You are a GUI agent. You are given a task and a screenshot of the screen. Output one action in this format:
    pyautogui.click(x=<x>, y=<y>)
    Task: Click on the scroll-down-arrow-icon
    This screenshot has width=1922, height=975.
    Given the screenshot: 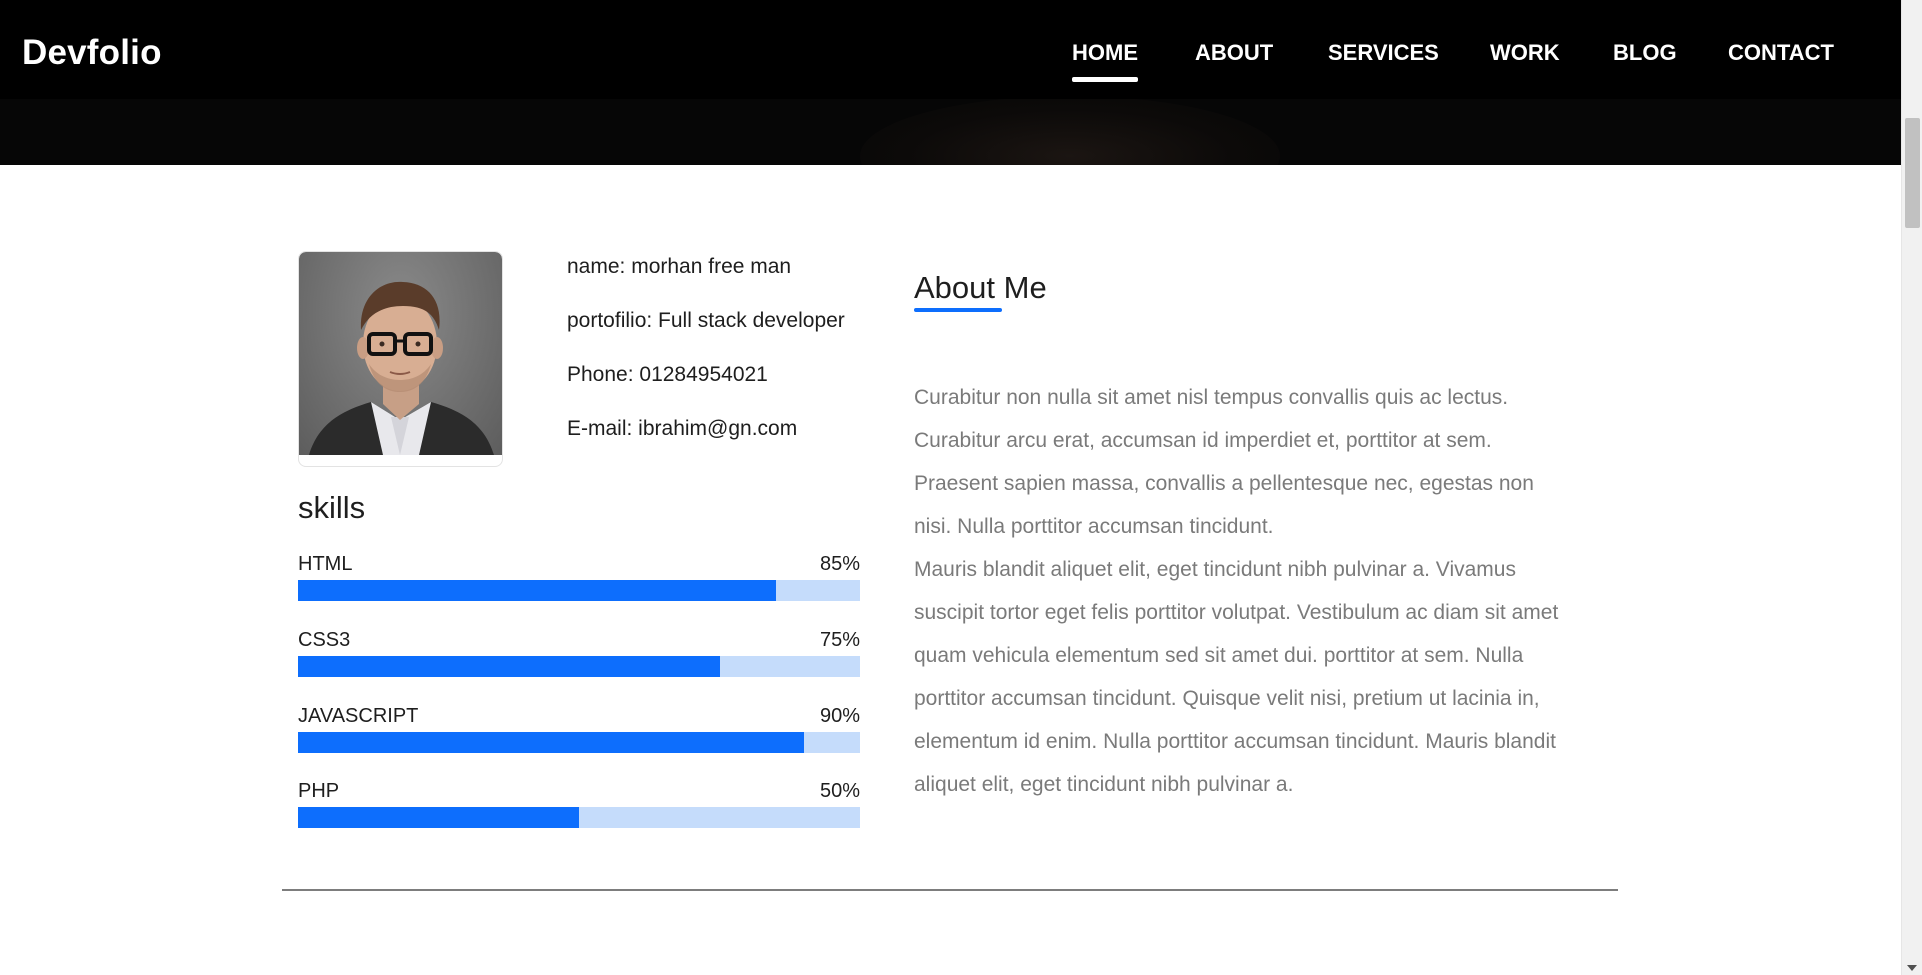 What is the action you would take?
    pyautogui.click(x=1912, y=968)
    